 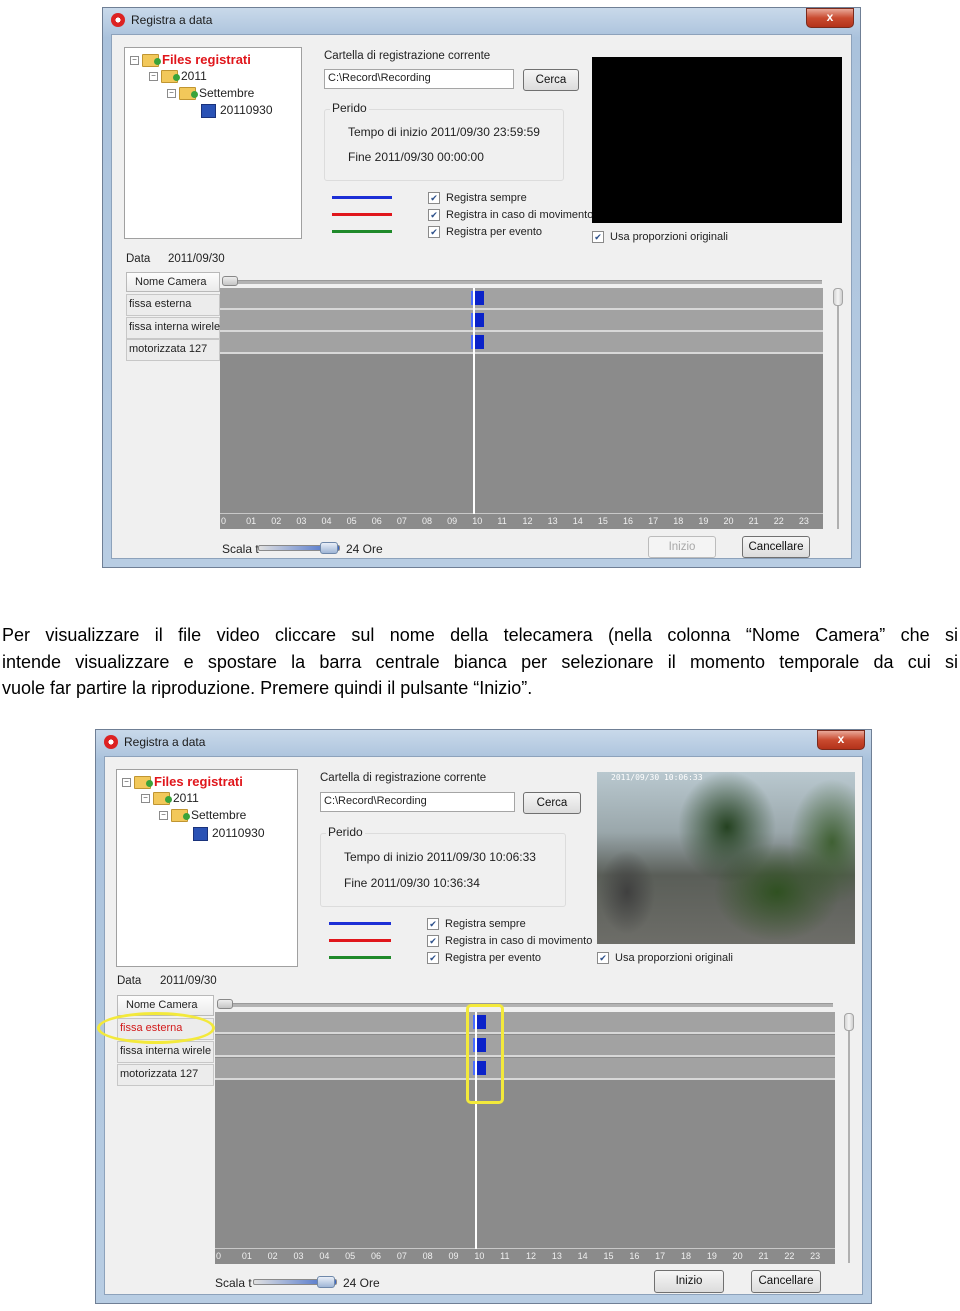 What do you see at coordinates (427, 521) in the screenshot?
I see `hour-tick-label: 08` at bounding box center [427, 521].